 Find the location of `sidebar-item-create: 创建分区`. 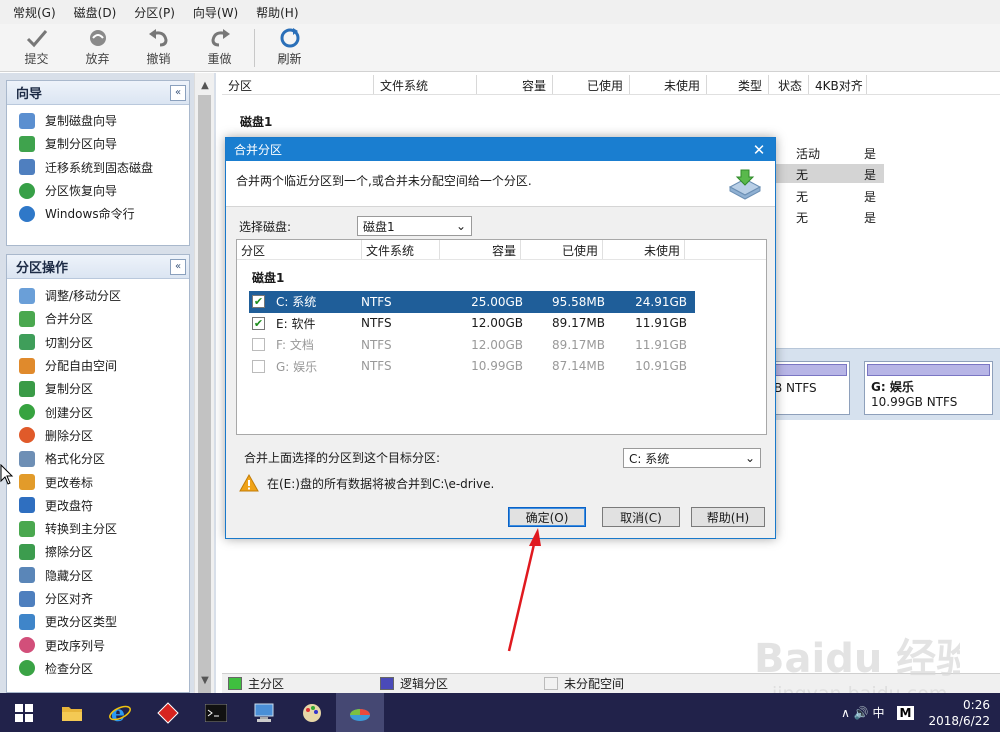

sidebar-item-create: 创建分区 is located at coordinates (98, 411).